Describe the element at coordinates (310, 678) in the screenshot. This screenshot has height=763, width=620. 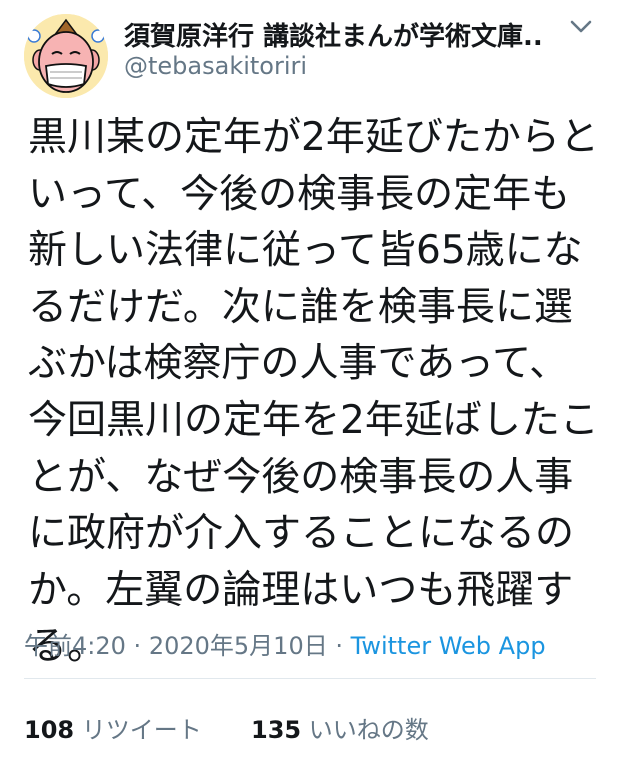
I see `divider` at that location.